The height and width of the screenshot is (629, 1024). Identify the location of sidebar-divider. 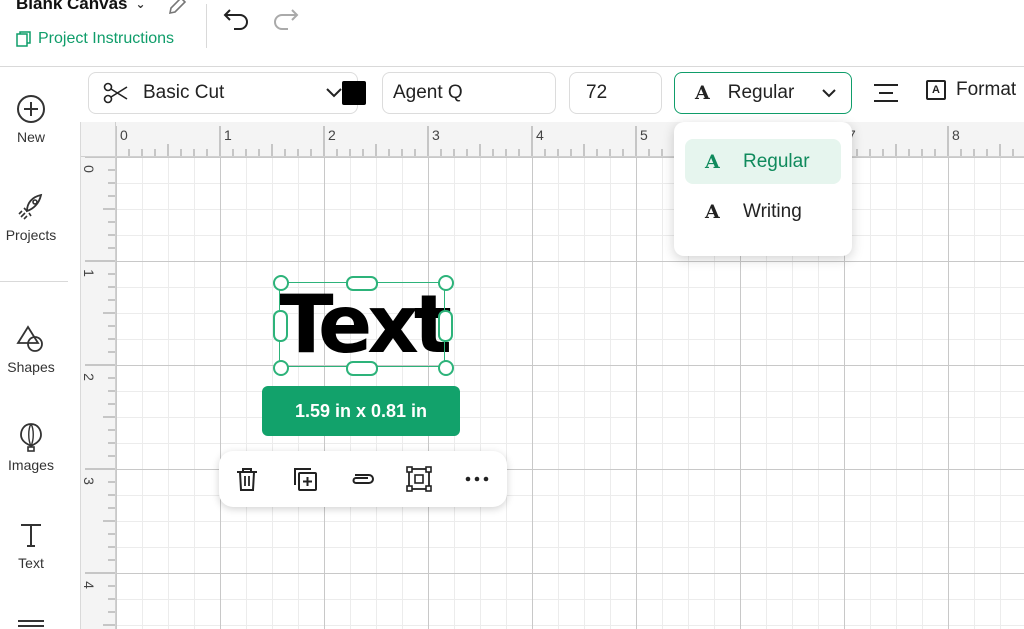
(34, 281).